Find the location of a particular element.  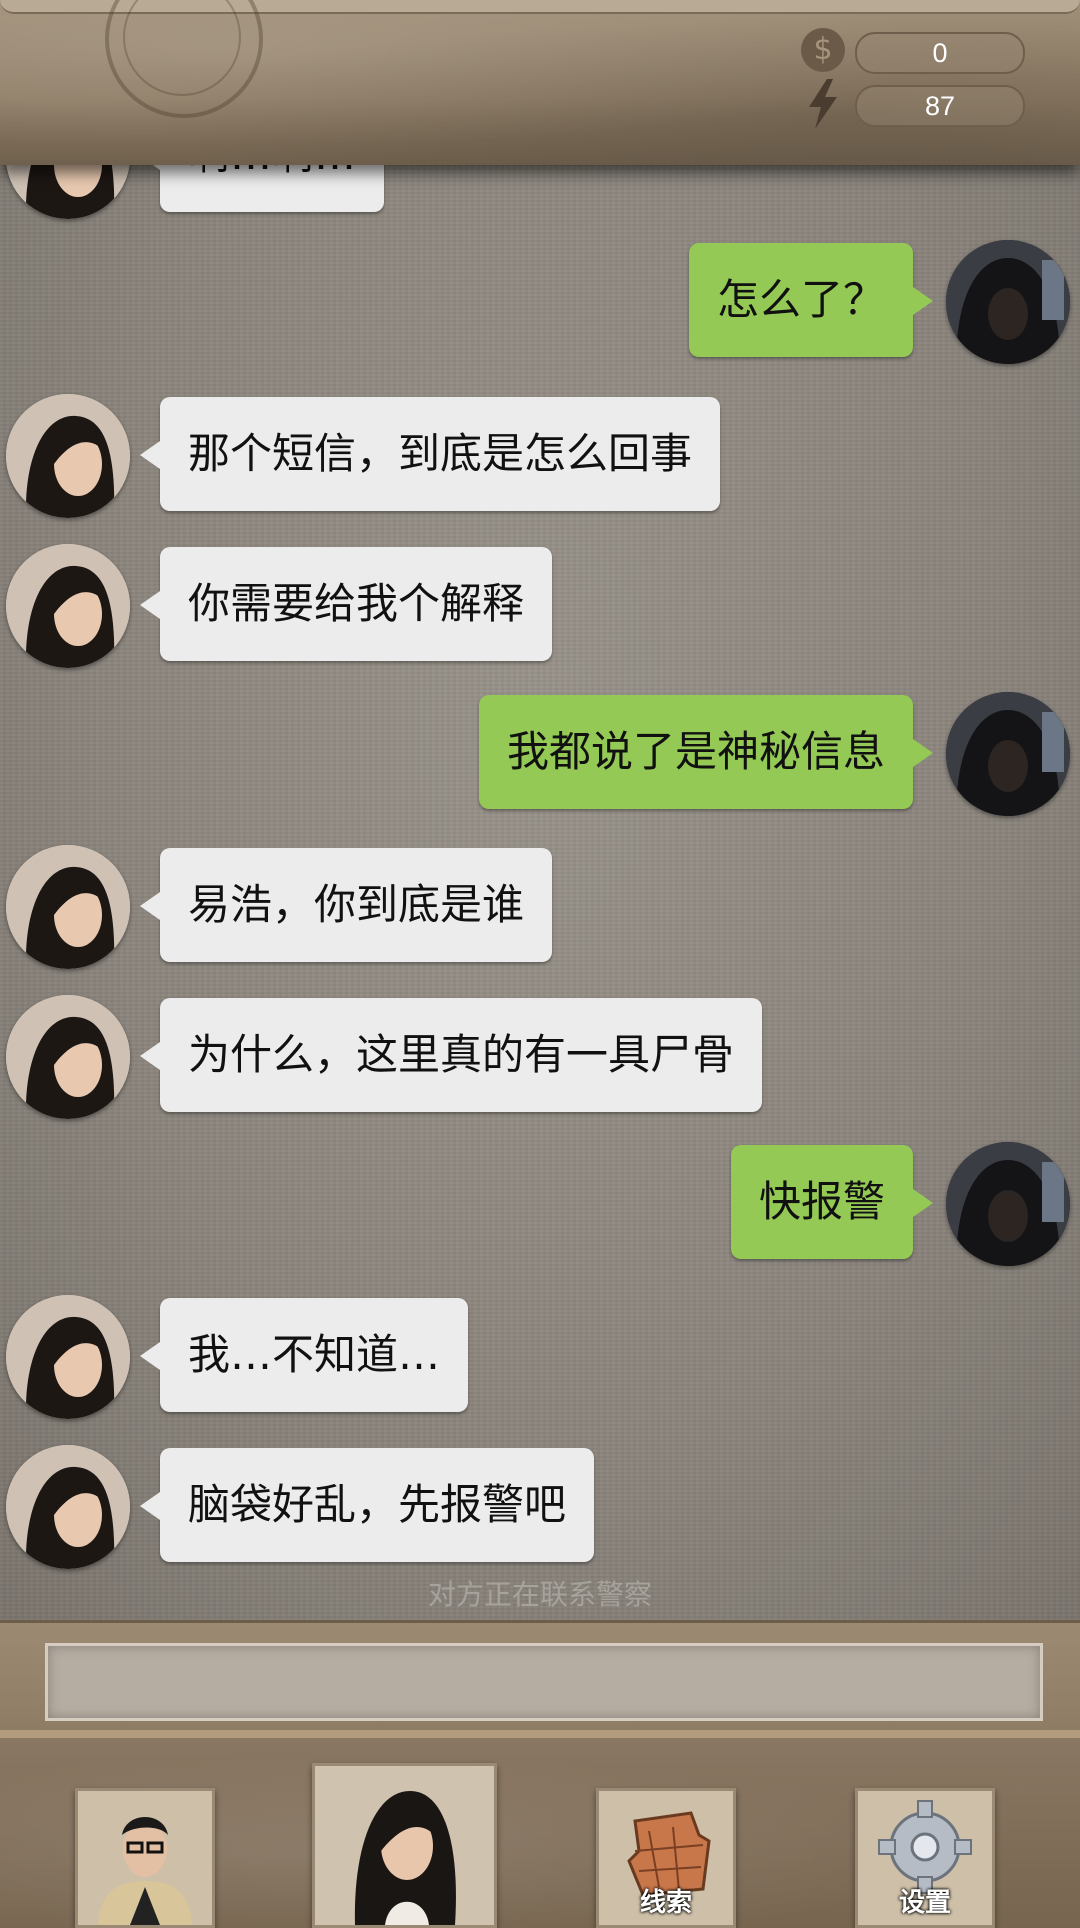

bottom-nav: 线索 设置 is located at coordinates (540, 1829).